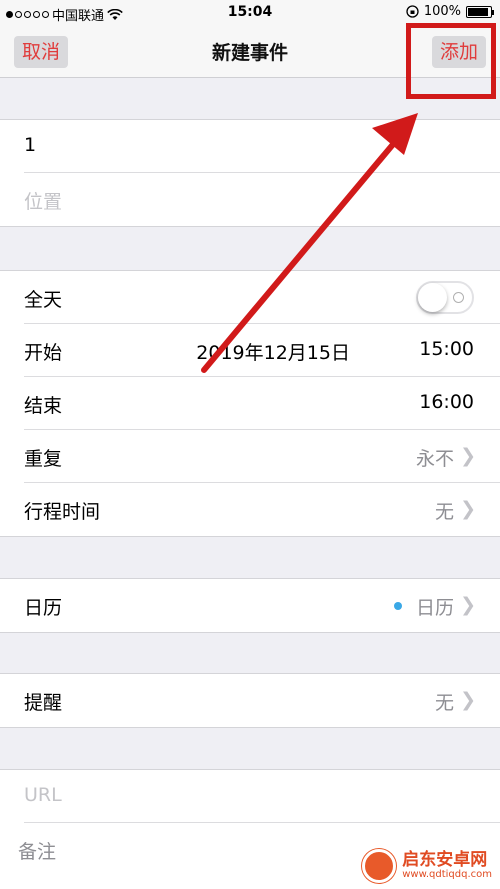 This screenshot has width=500, height=889. I want to click on watermark: 启东安卓网 www.qdtiqdq.com, so click(427, 866).